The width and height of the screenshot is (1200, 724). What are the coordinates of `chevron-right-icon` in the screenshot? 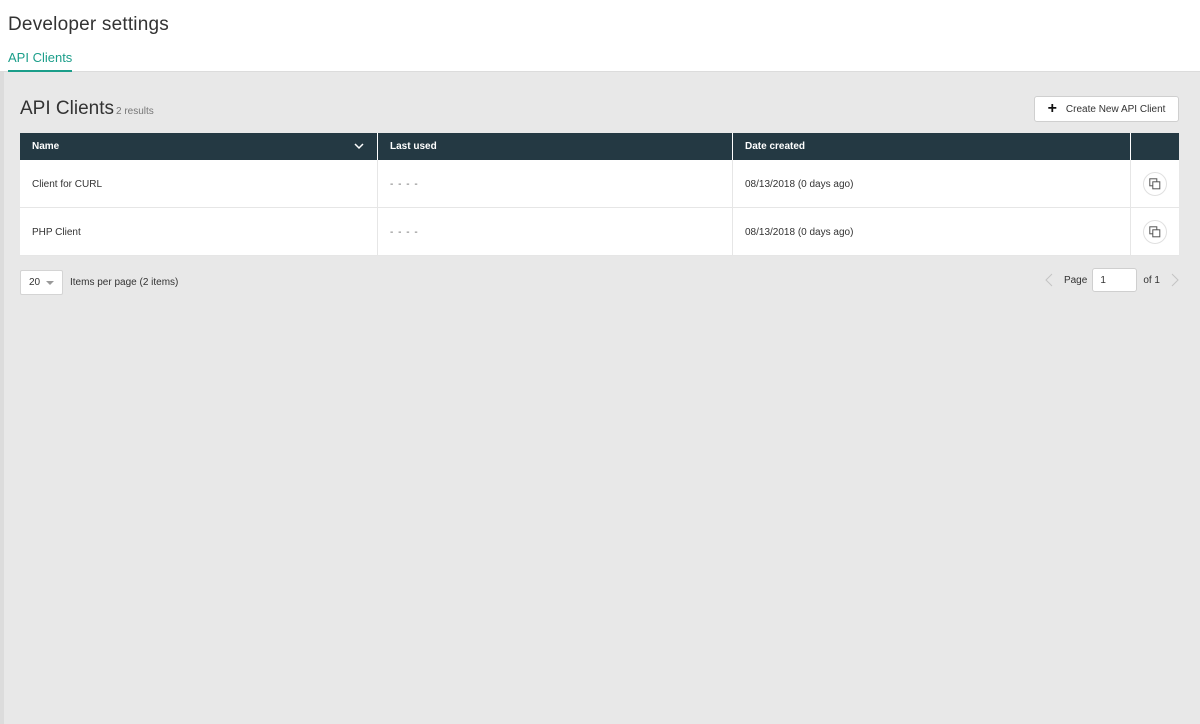 It's located at (1175, 280).